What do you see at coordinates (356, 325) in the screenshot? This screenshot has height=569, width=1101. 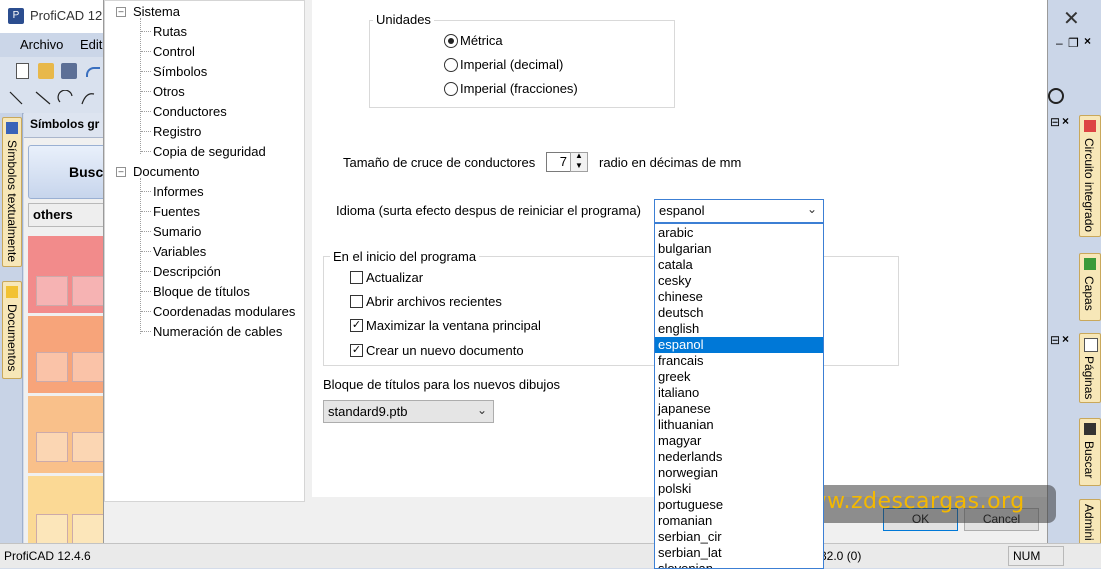 I see `checkbox-maximizar: ✓` at bounding box center [356, 325].